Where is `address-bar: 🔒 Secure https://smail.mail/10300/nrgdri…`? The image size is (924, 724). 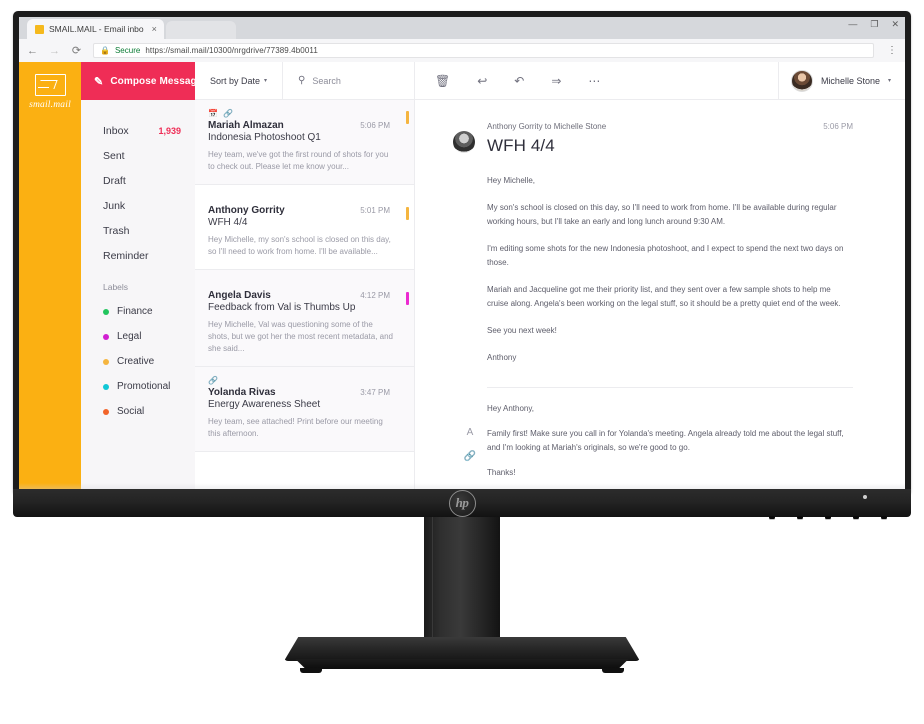
address-bar: 🔒 Secure https://smail.mail/10300/nrgdri… is located at coordinates (483, 50).